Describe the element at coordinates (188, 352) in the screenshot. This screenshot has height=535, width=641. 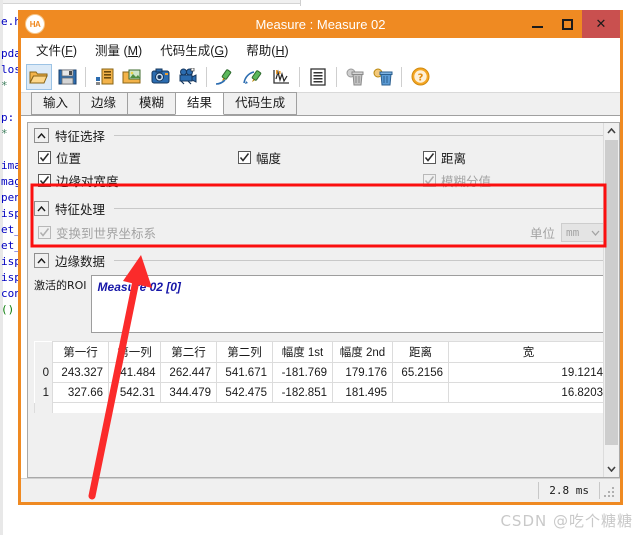
I see `column-header-2: 第二行` at that location.